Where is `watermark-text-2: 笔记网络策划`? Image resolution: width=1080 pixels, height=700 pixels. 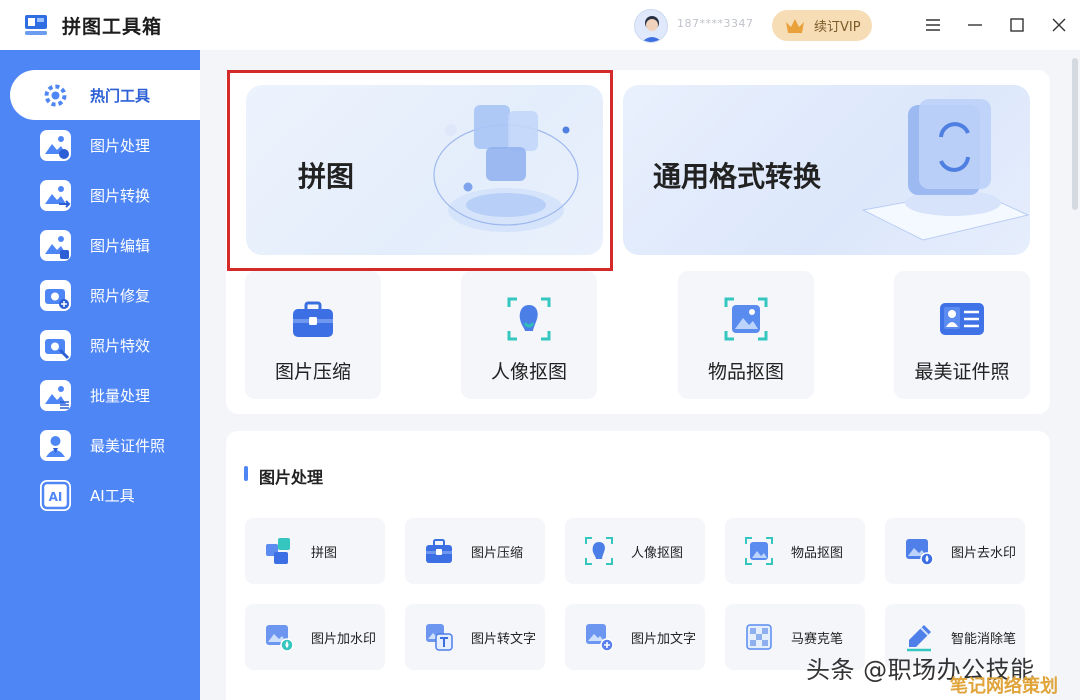 watermark-text-2: 笔记网络策划 is located at coordinates (1004, 686).